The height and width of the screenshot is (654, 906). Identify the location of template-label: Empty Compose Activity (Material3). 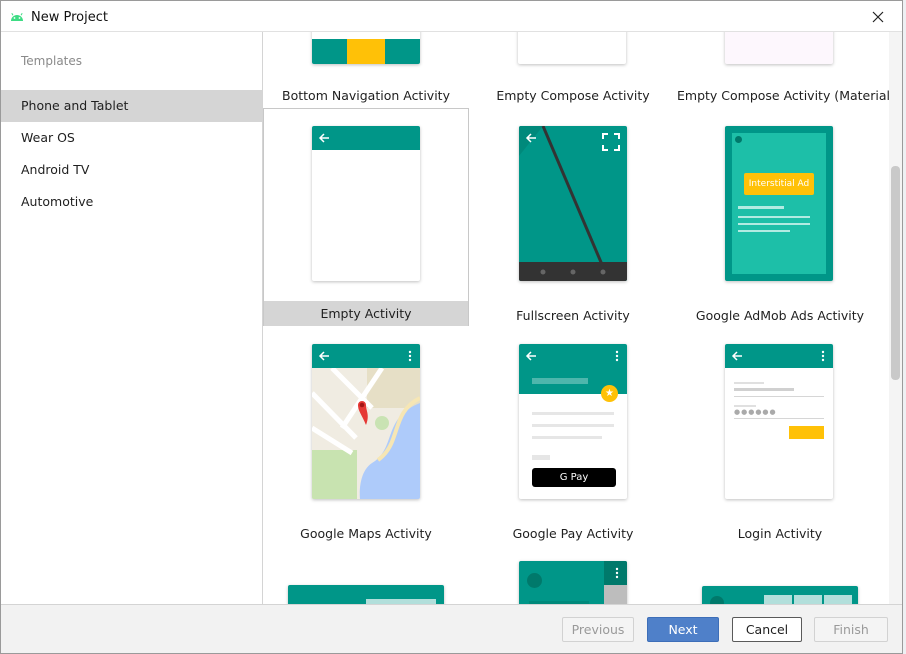
(783, 95).